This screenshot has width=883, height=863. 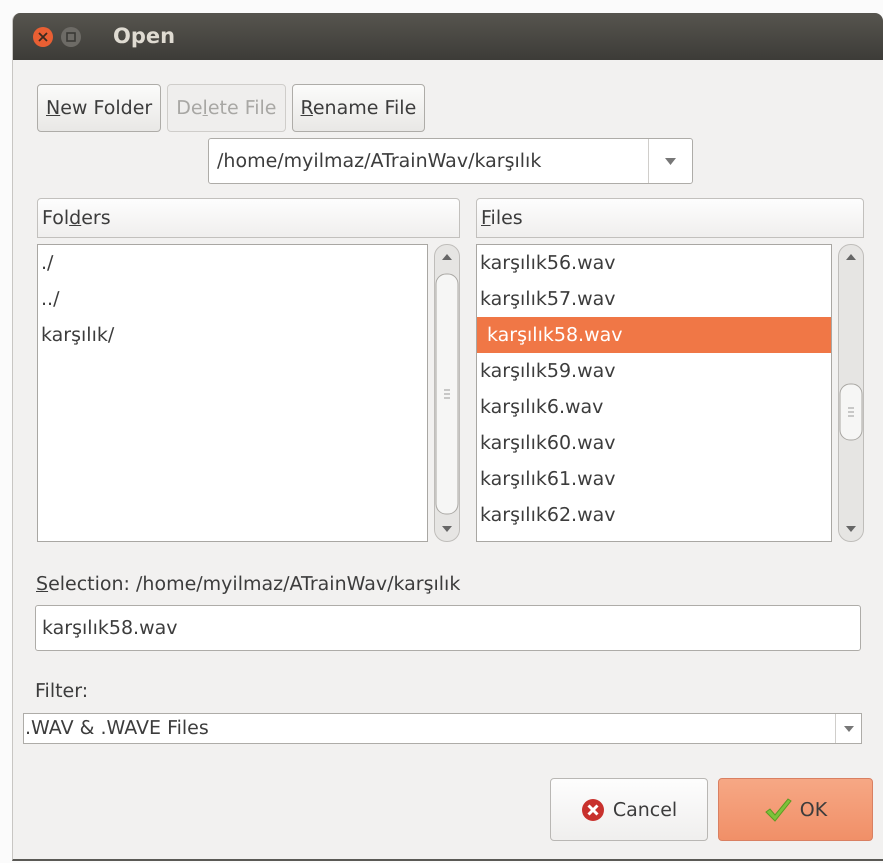 I want to click on file-item: karşılık61.wav, so click(x=654, y=479).